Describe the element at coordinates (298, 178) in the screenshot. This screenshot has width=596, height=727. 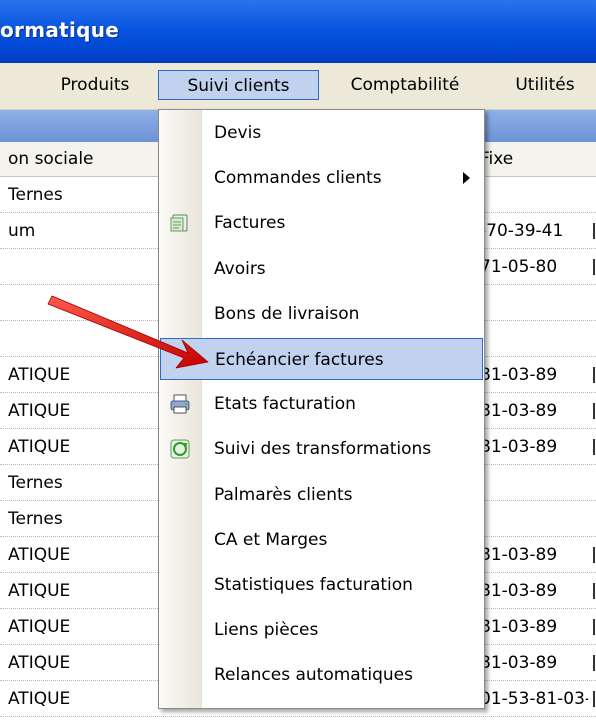
I see `menu-item-label: Commandes clients` at that location.